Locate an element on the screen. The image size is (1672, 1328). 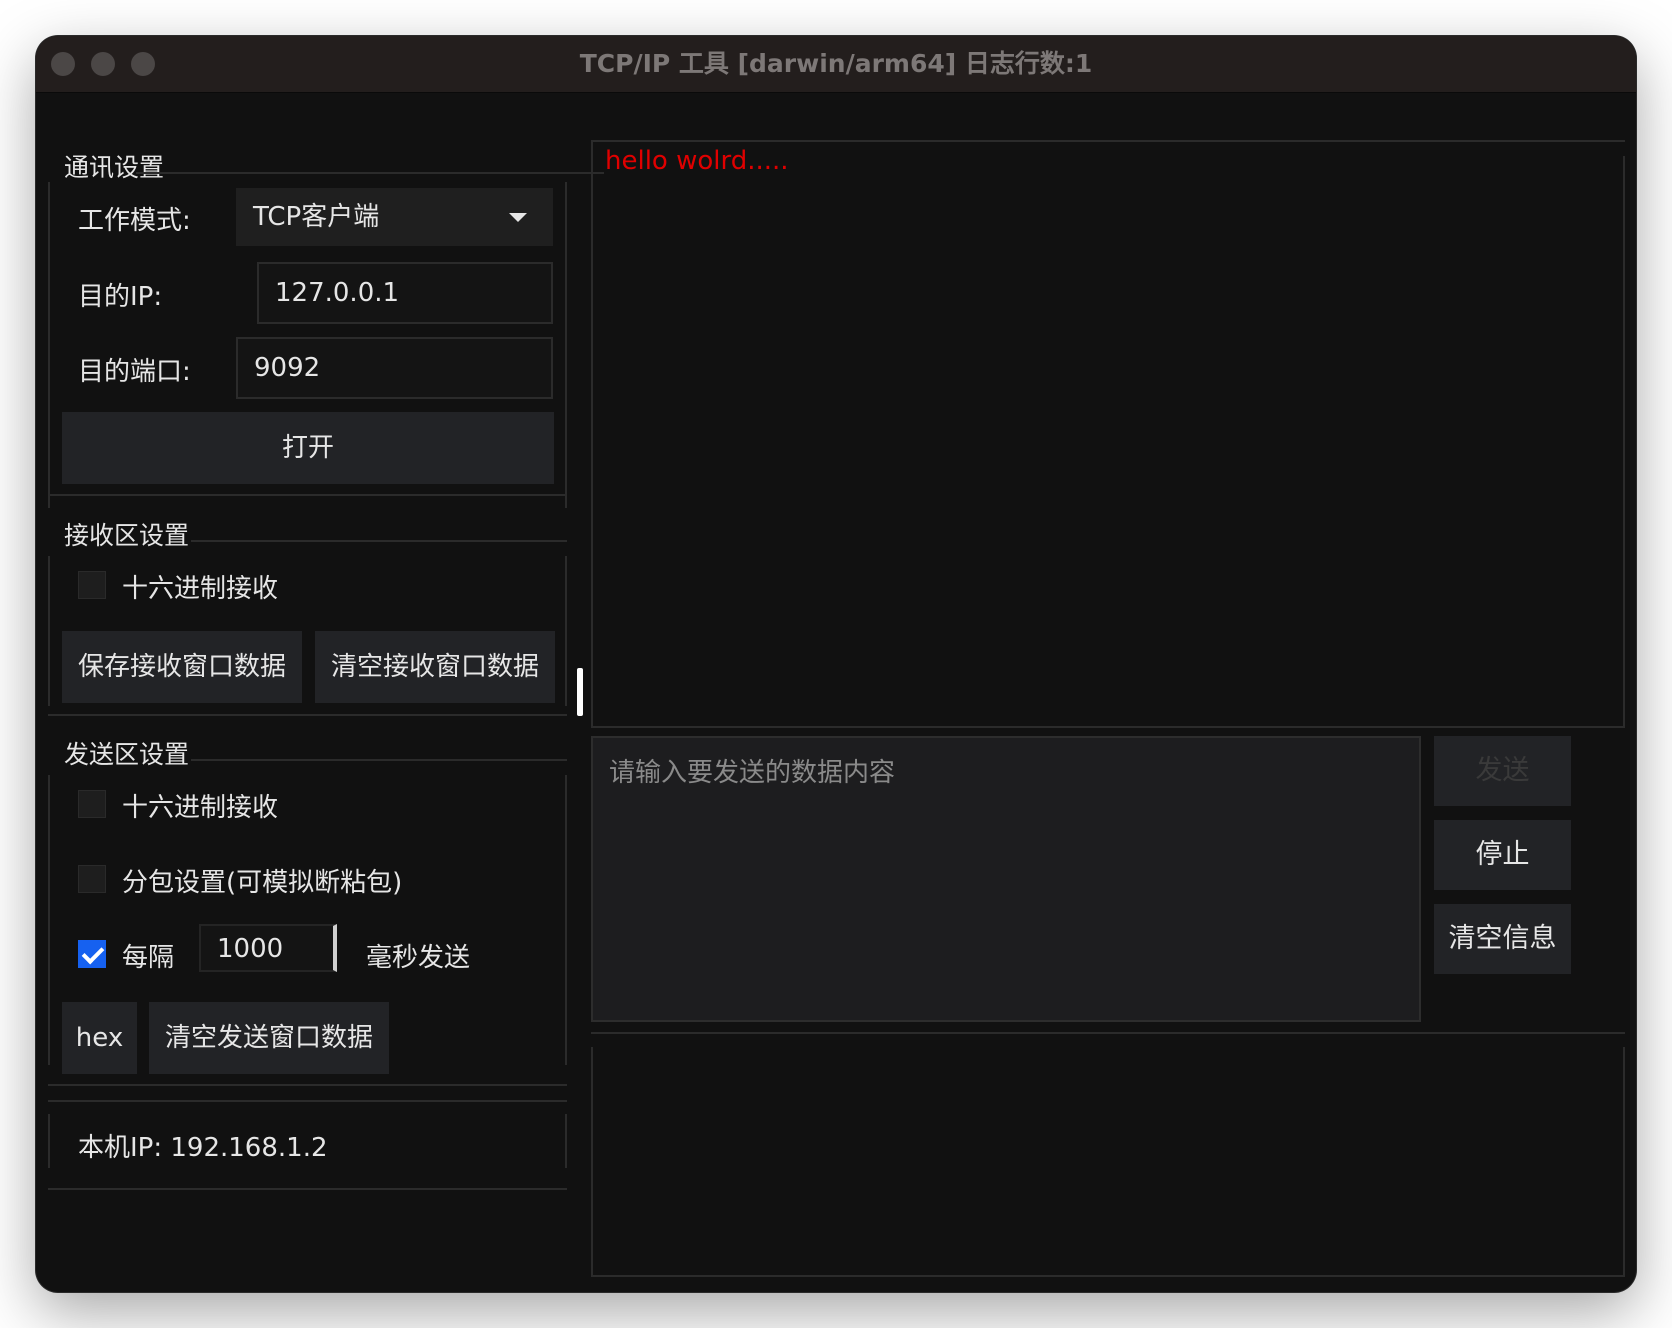
local-ip-value: 192.168.1.2 is located at coordinates (249, 1148).